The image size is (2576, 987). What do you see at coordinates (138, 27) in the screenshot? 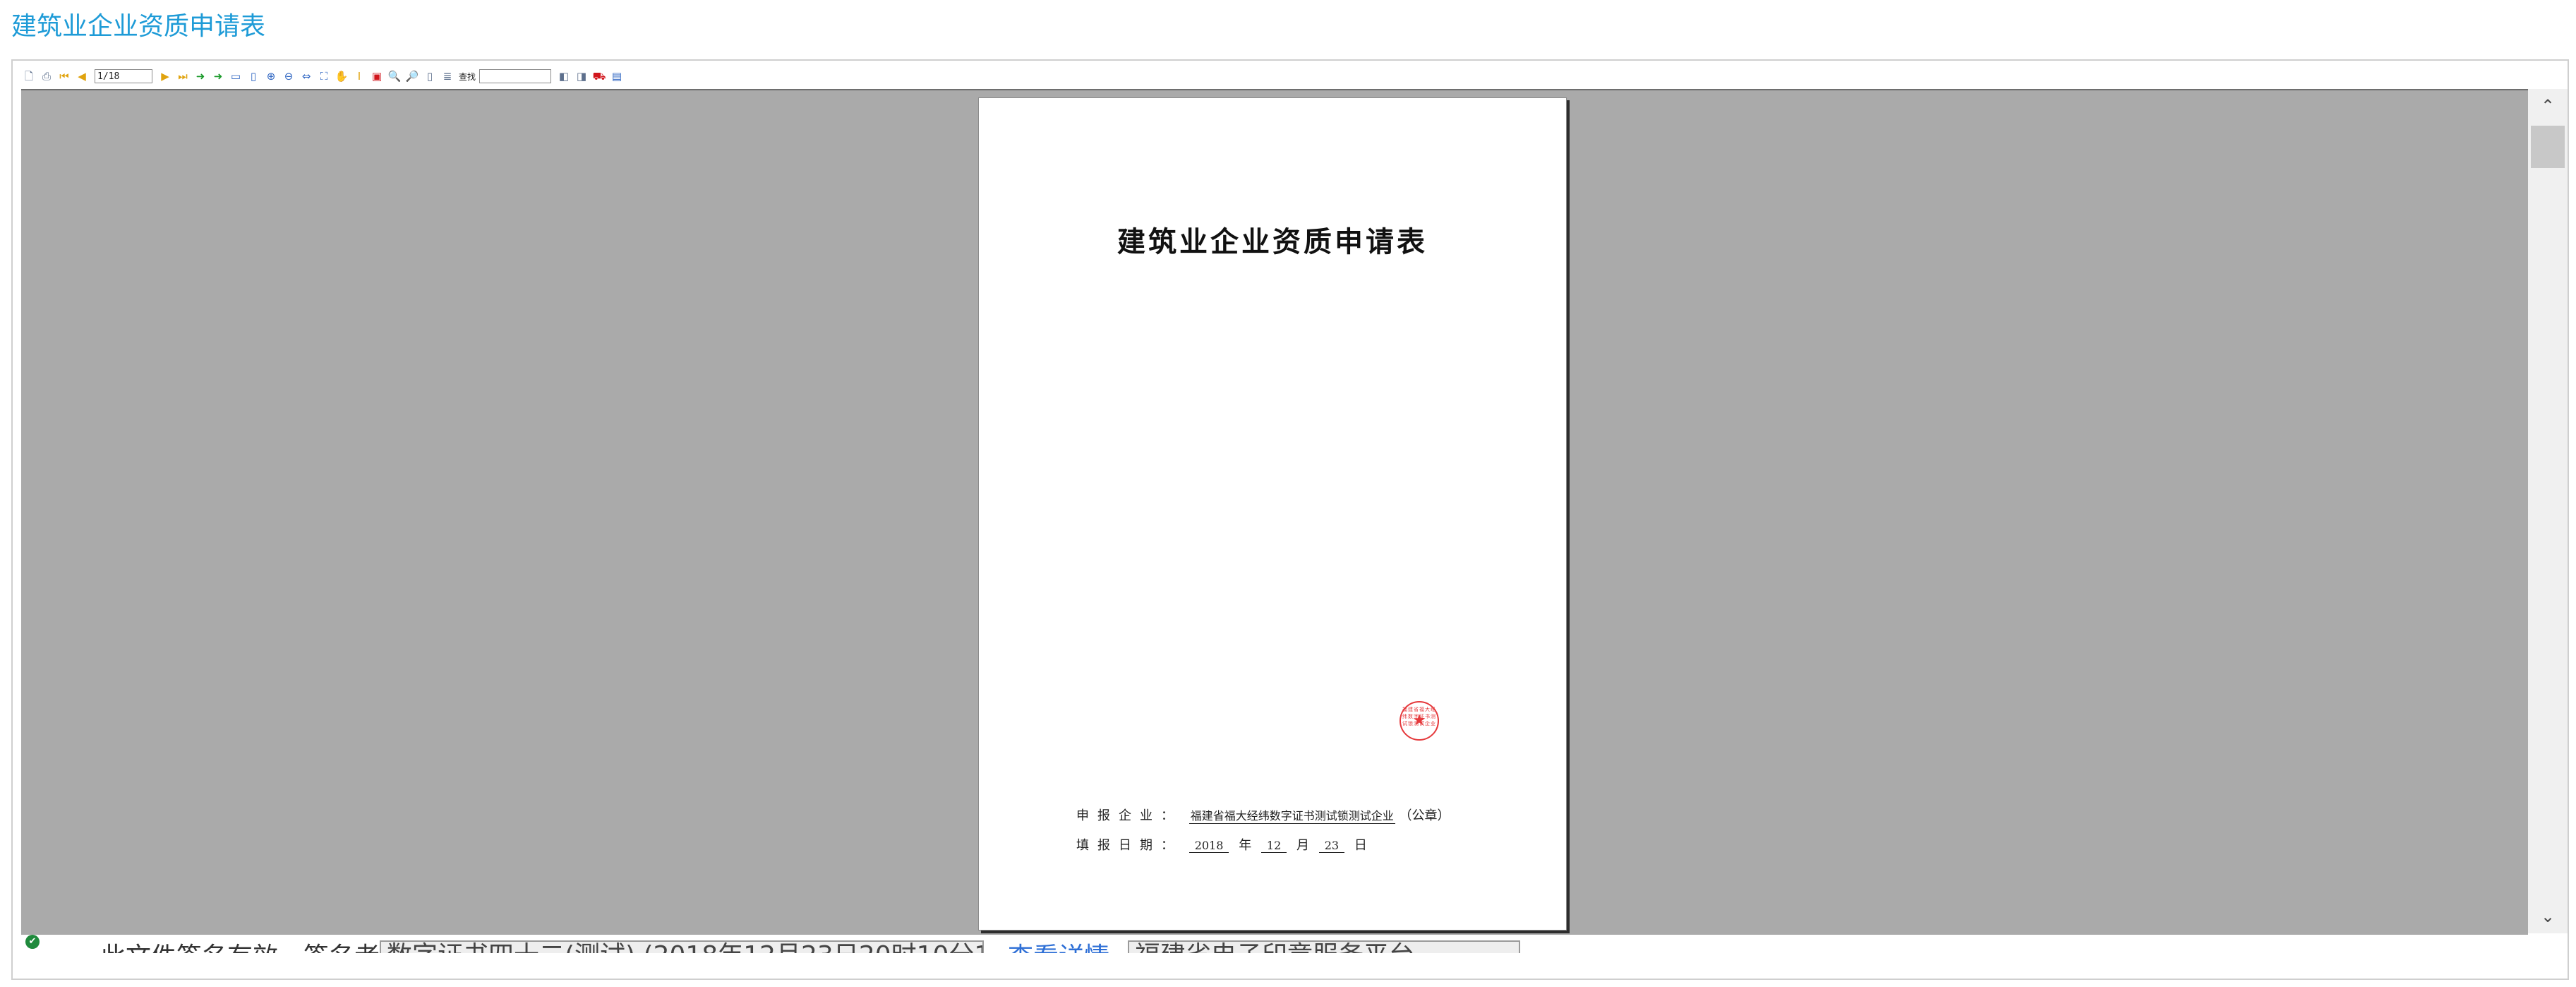
I see `page-title: 建筑业企业资质申请表` at bounding box center [138, 27].